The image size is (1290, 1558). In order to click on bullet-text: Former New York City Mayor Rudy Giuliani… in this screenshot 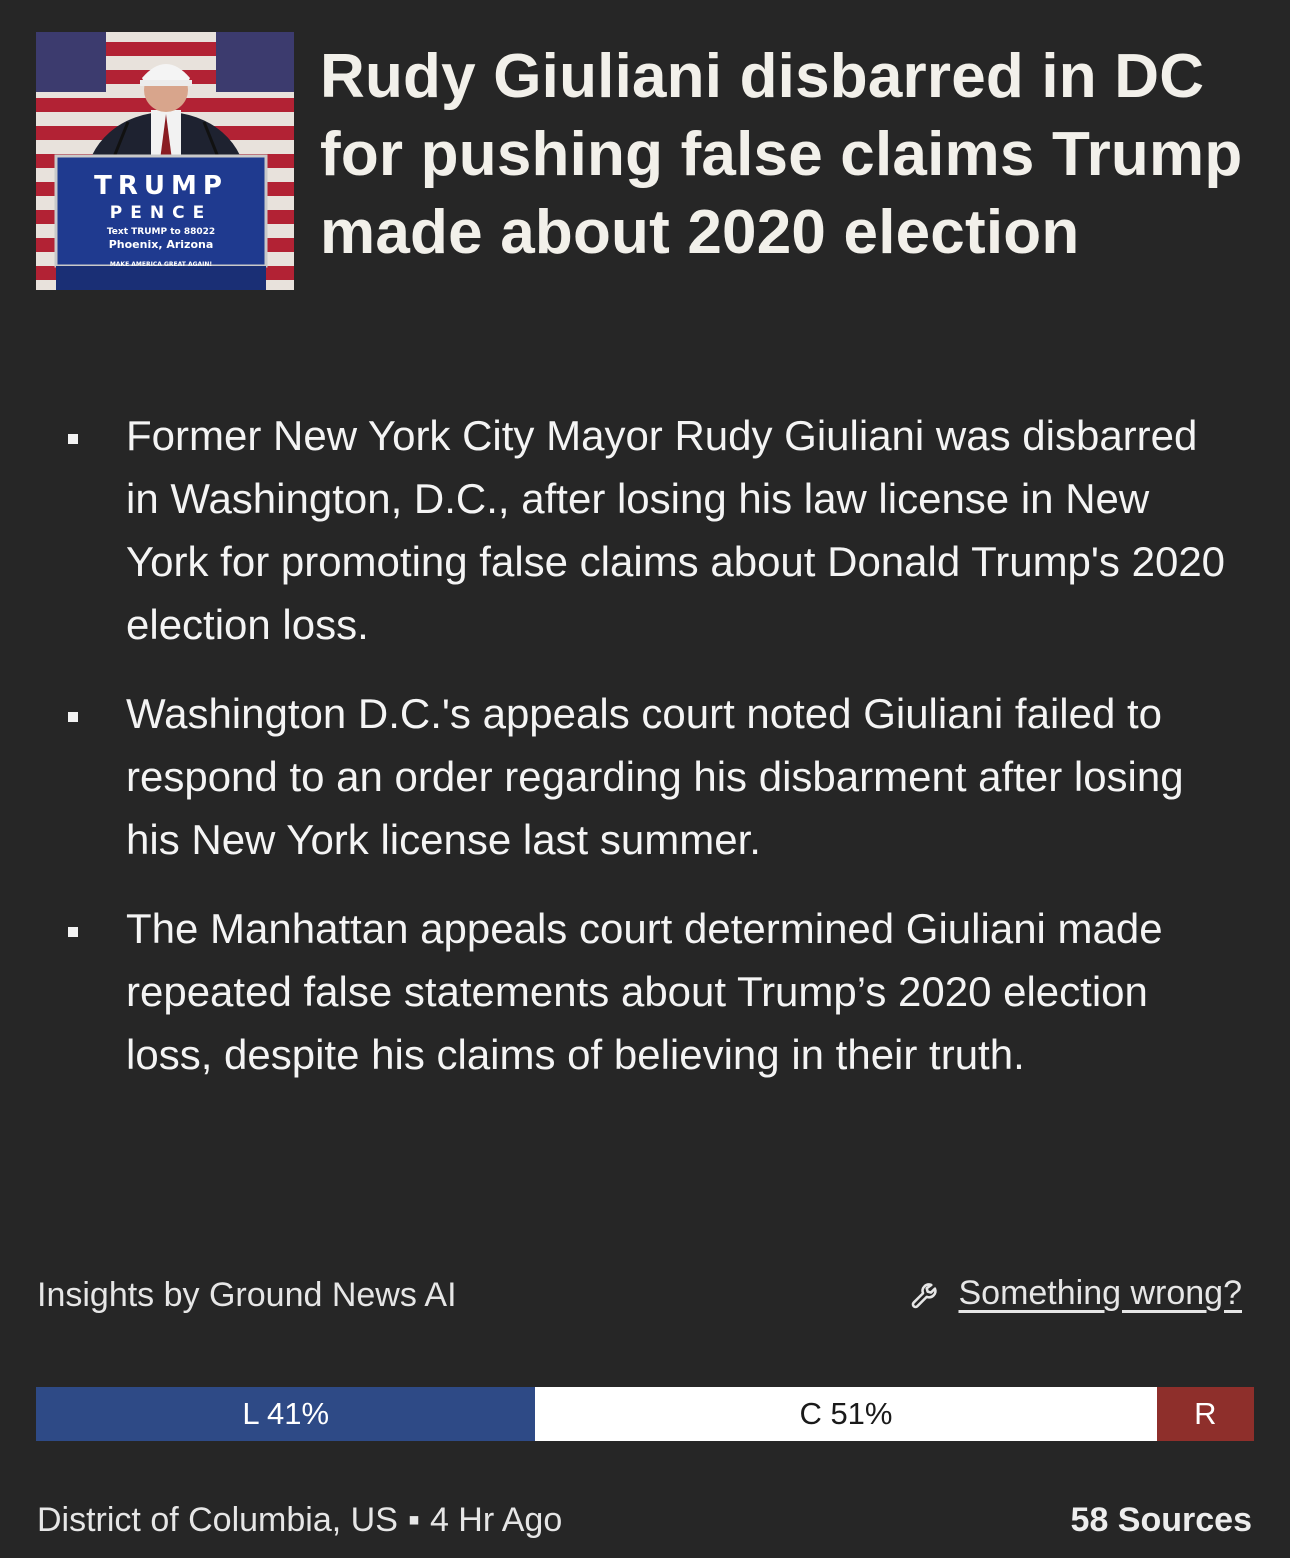, I will do `click(676, 530)`.